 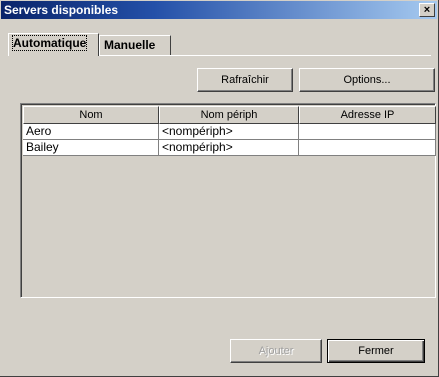 I want to click on close-icon: ×, so click(x=427, y=10).